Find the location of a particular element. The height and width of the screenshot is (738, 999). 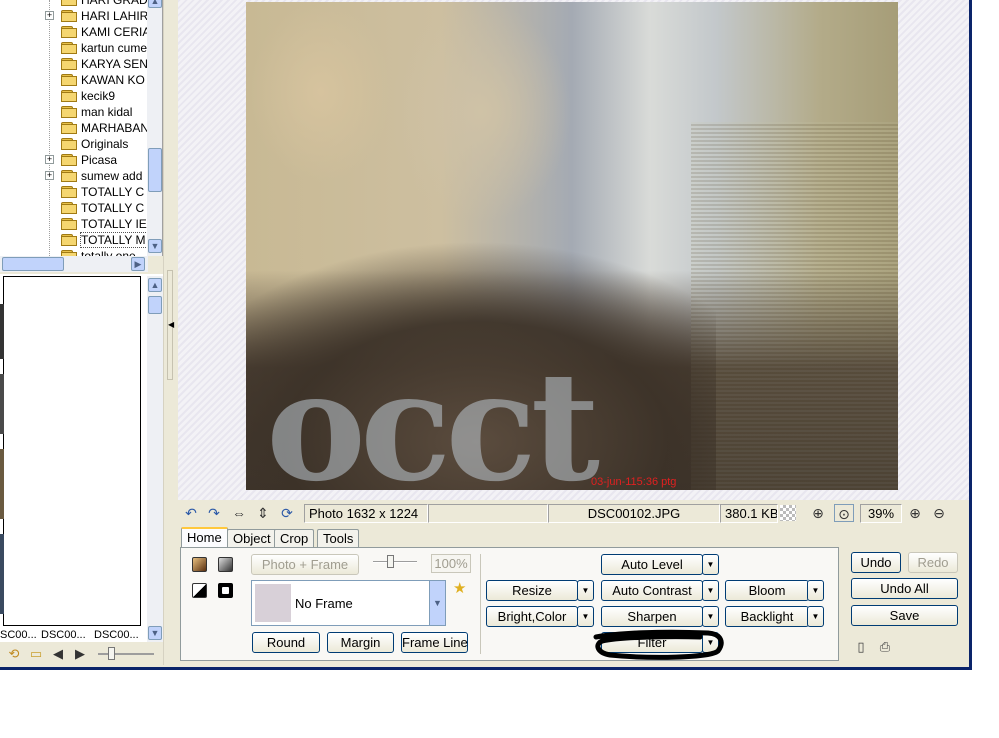

tree-item: MARHABAN is located at coordinates (74, 128).